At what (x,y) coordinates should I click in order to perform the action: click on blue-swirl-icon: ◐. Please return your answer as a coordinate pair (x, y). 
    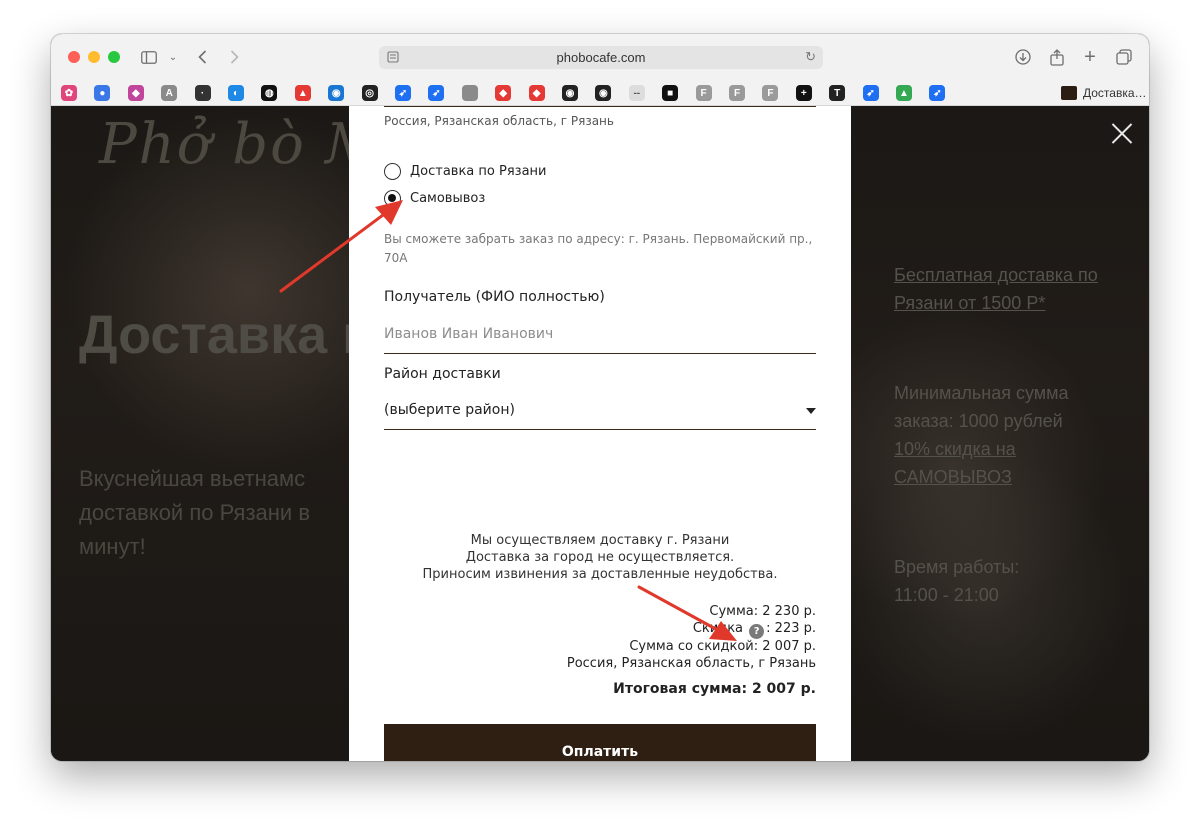
    Looking at the image, I should click on (236, 93).